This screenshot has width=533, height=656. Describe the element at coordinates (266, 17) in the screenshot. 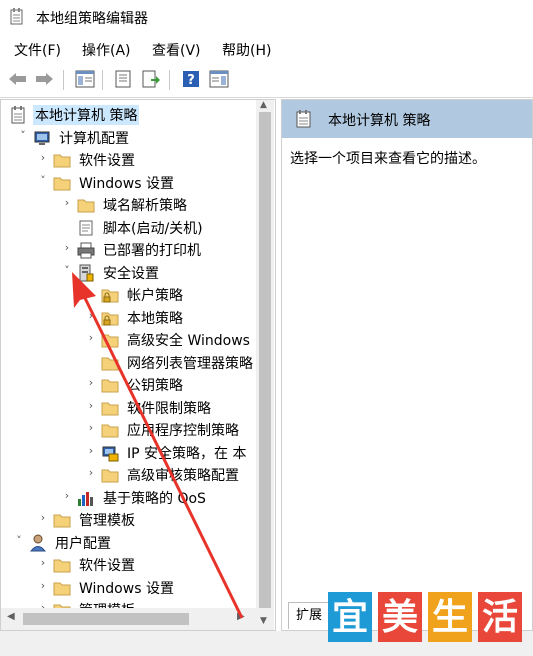

I see `title-bar: 本地组策略编辑器` at that location.